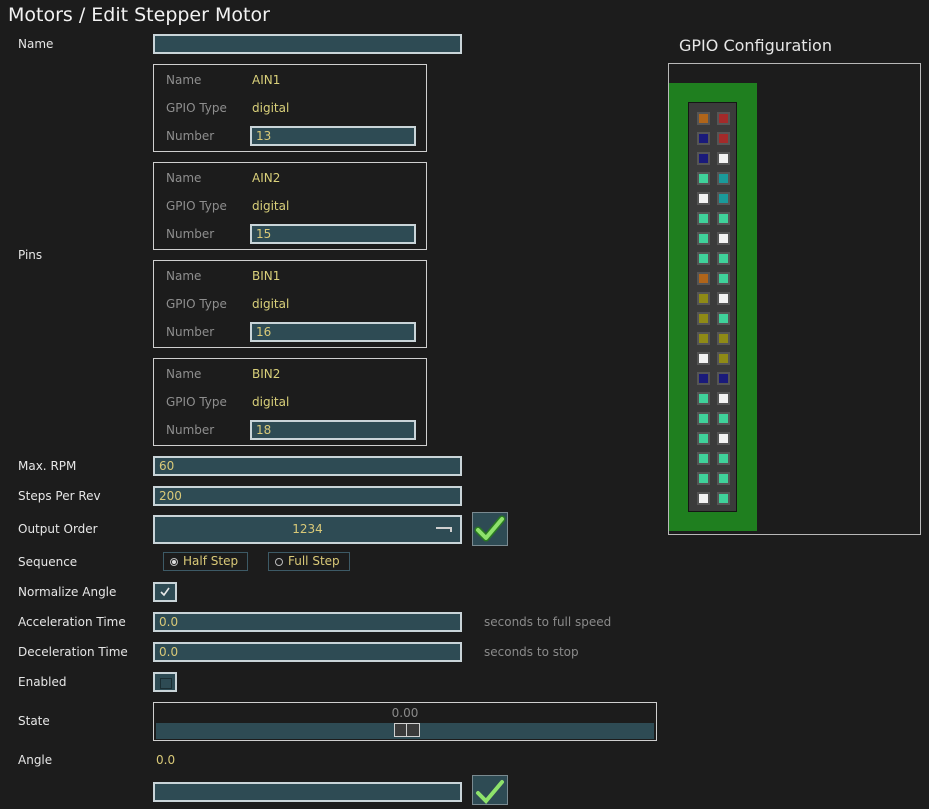 Image resolution: width=929 pixels, height=809 pixels. I want to click on state-slider-handle, so click(407, 730).